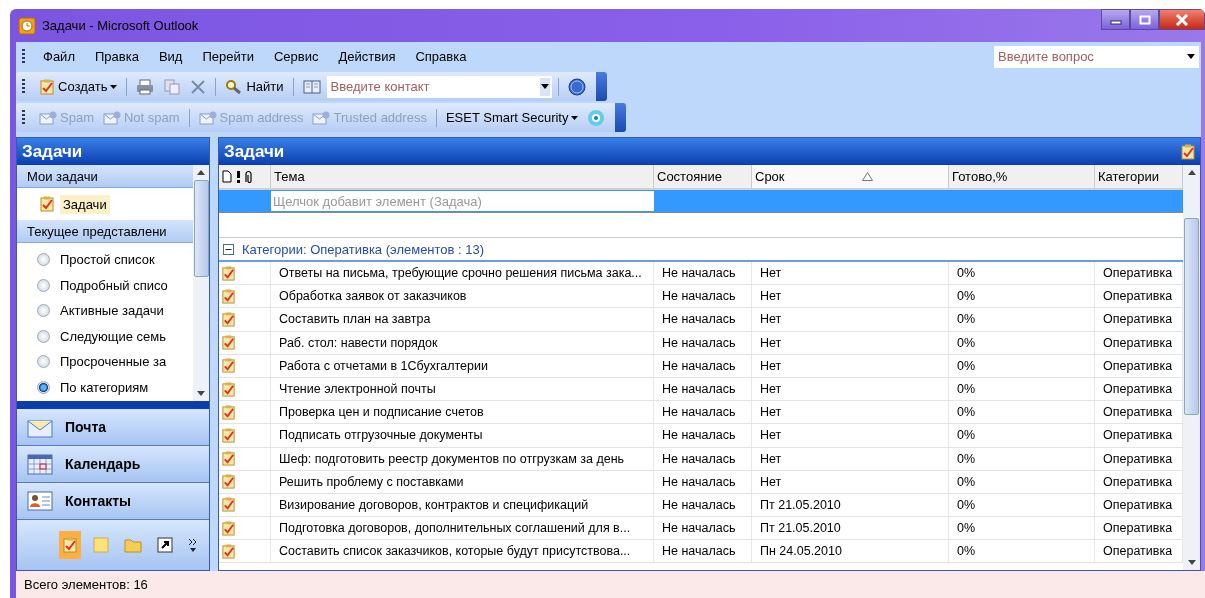 Image resolution: width=1205 pixels, height=598 pixels. Describe the element at coordinates (254, 86) in the screenshot. I see `find-button: Найти` at that location.